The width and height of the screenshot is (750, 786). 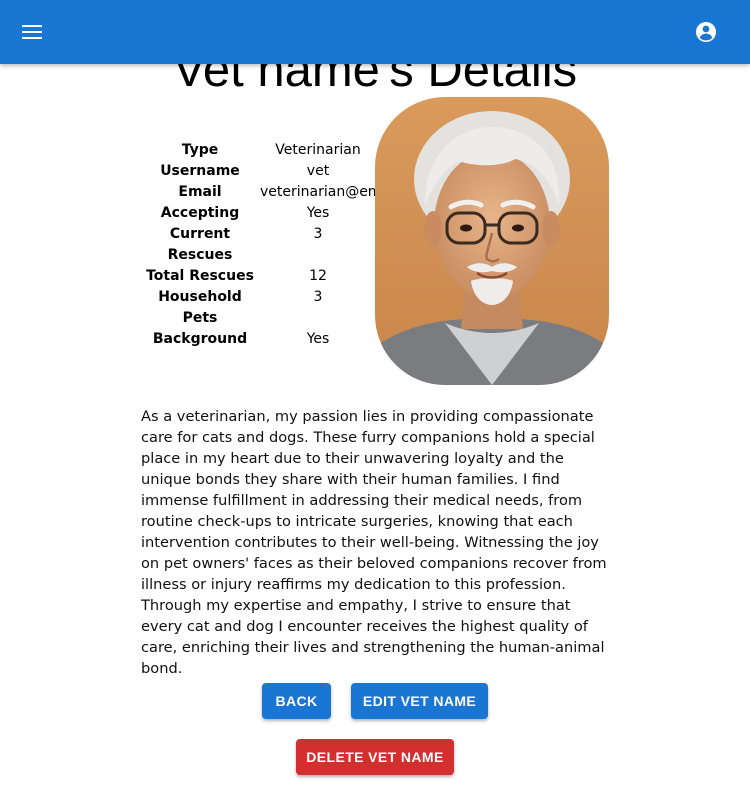 I want to click on edit-vet-button: EDIT VET NAME, so click(x=419, y=701).